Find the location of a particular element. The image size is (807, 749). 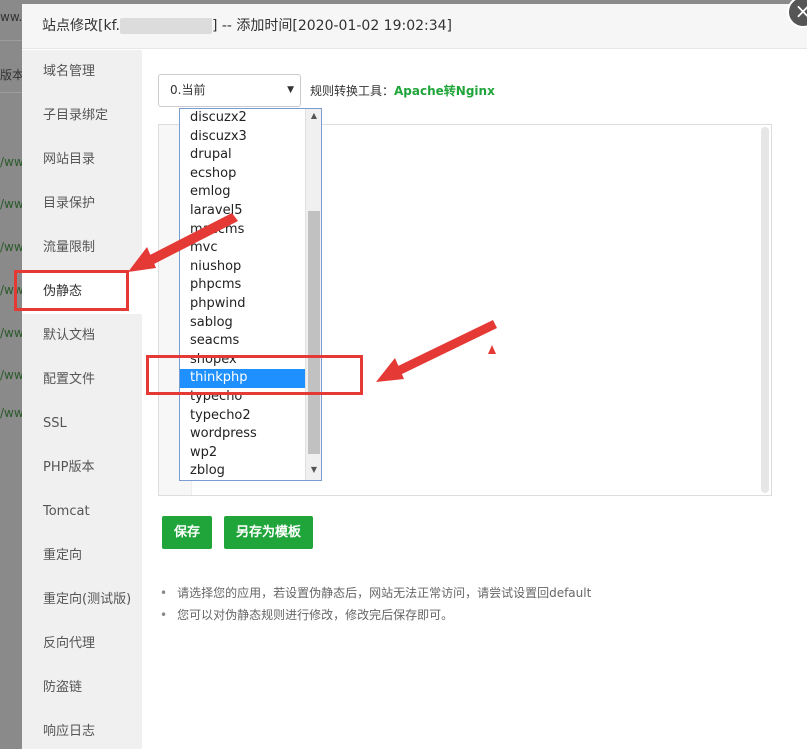

dropdown-option: maccms is located at coordinates (250, 230).